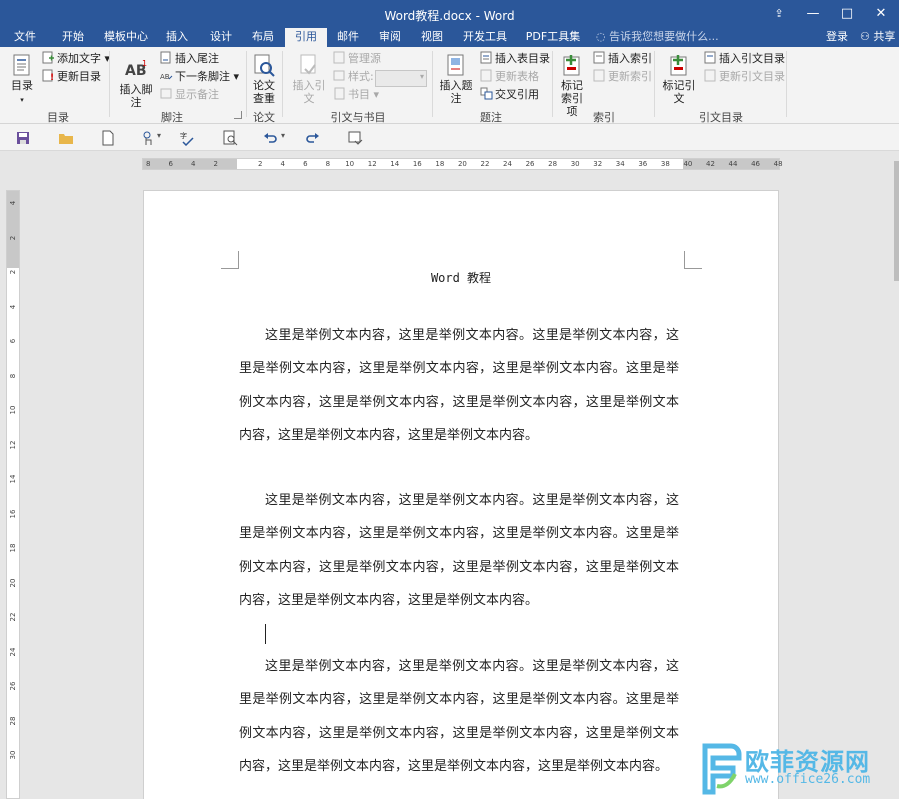  I want to click on footnote-ab-icon: AB1, so click(136, 69).